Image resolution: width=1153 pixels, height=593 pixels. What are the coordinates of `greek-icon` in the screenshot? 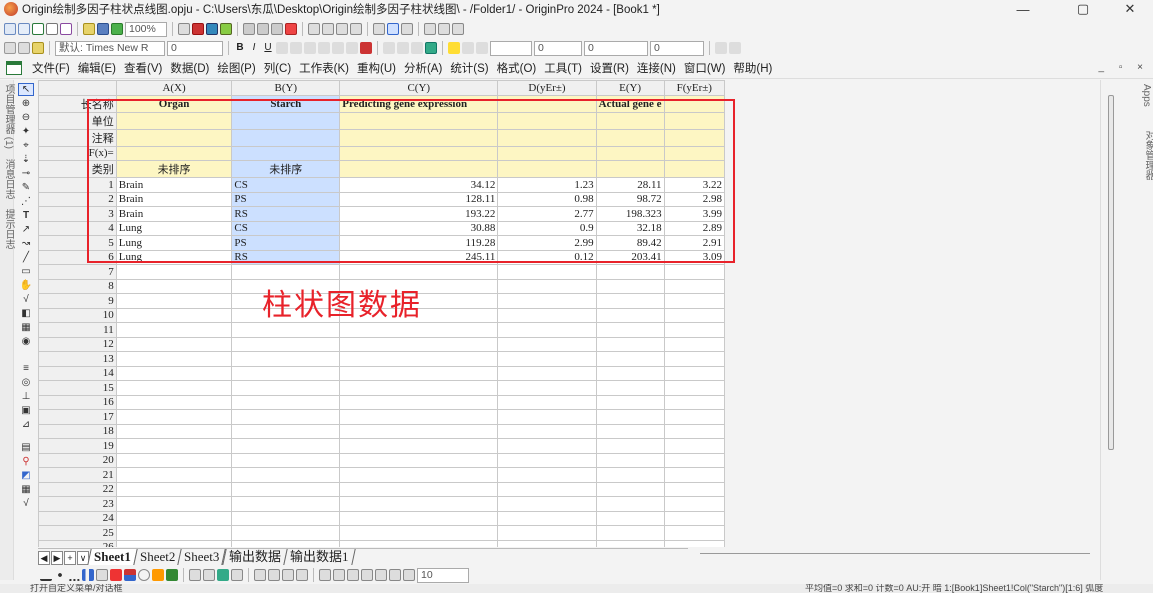 It's located at (310, 48).